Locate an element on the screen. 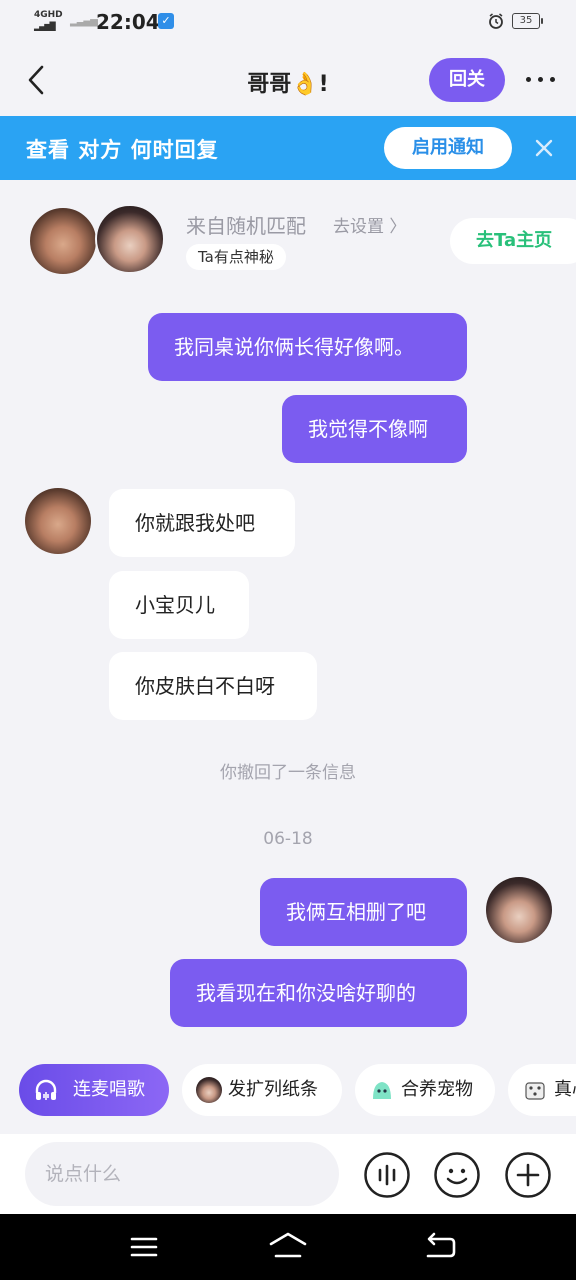 The width and height of the screenshot is (576, 1280). duet-singing-chip: 连麦唱歌 is located at coordinates (94, 1090).